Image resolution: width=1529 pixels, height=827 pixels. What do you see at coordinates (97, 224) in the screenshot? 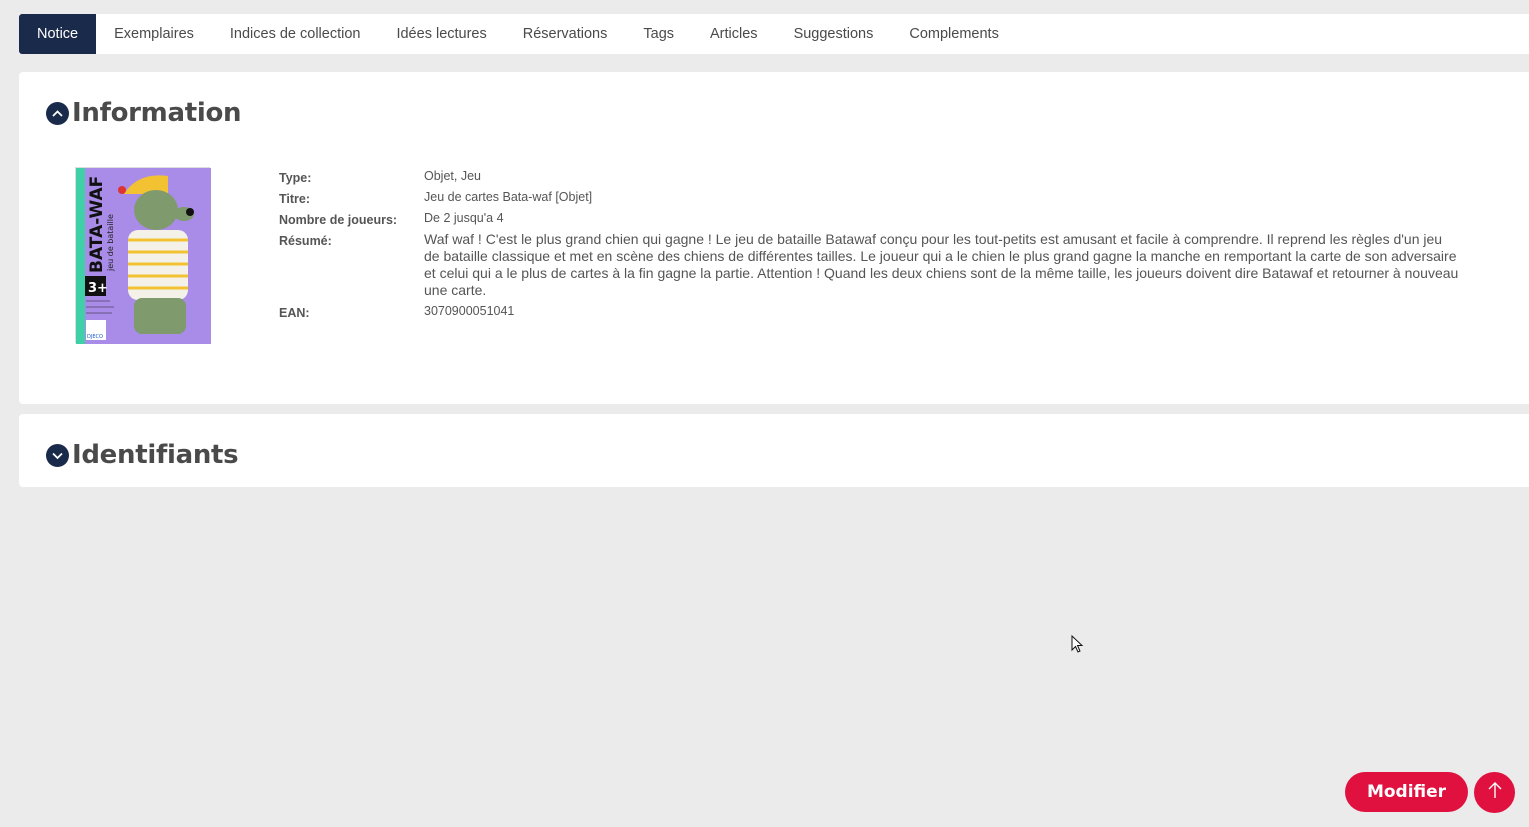
I see `cover-title-text: BATA-WAF` at bounding box center [97, 224].